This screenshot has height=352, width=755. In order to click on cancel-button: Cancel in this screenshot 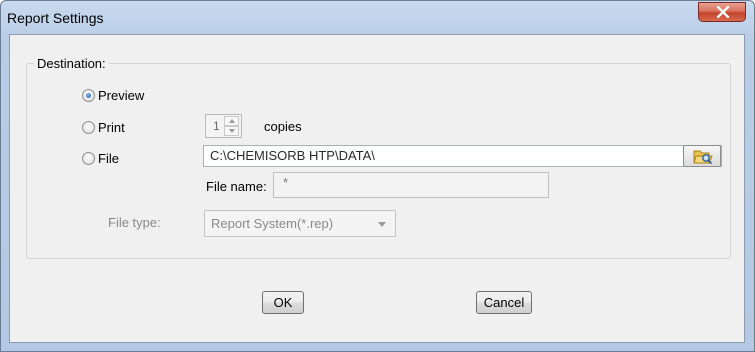, I will do `click(504, 302)`.